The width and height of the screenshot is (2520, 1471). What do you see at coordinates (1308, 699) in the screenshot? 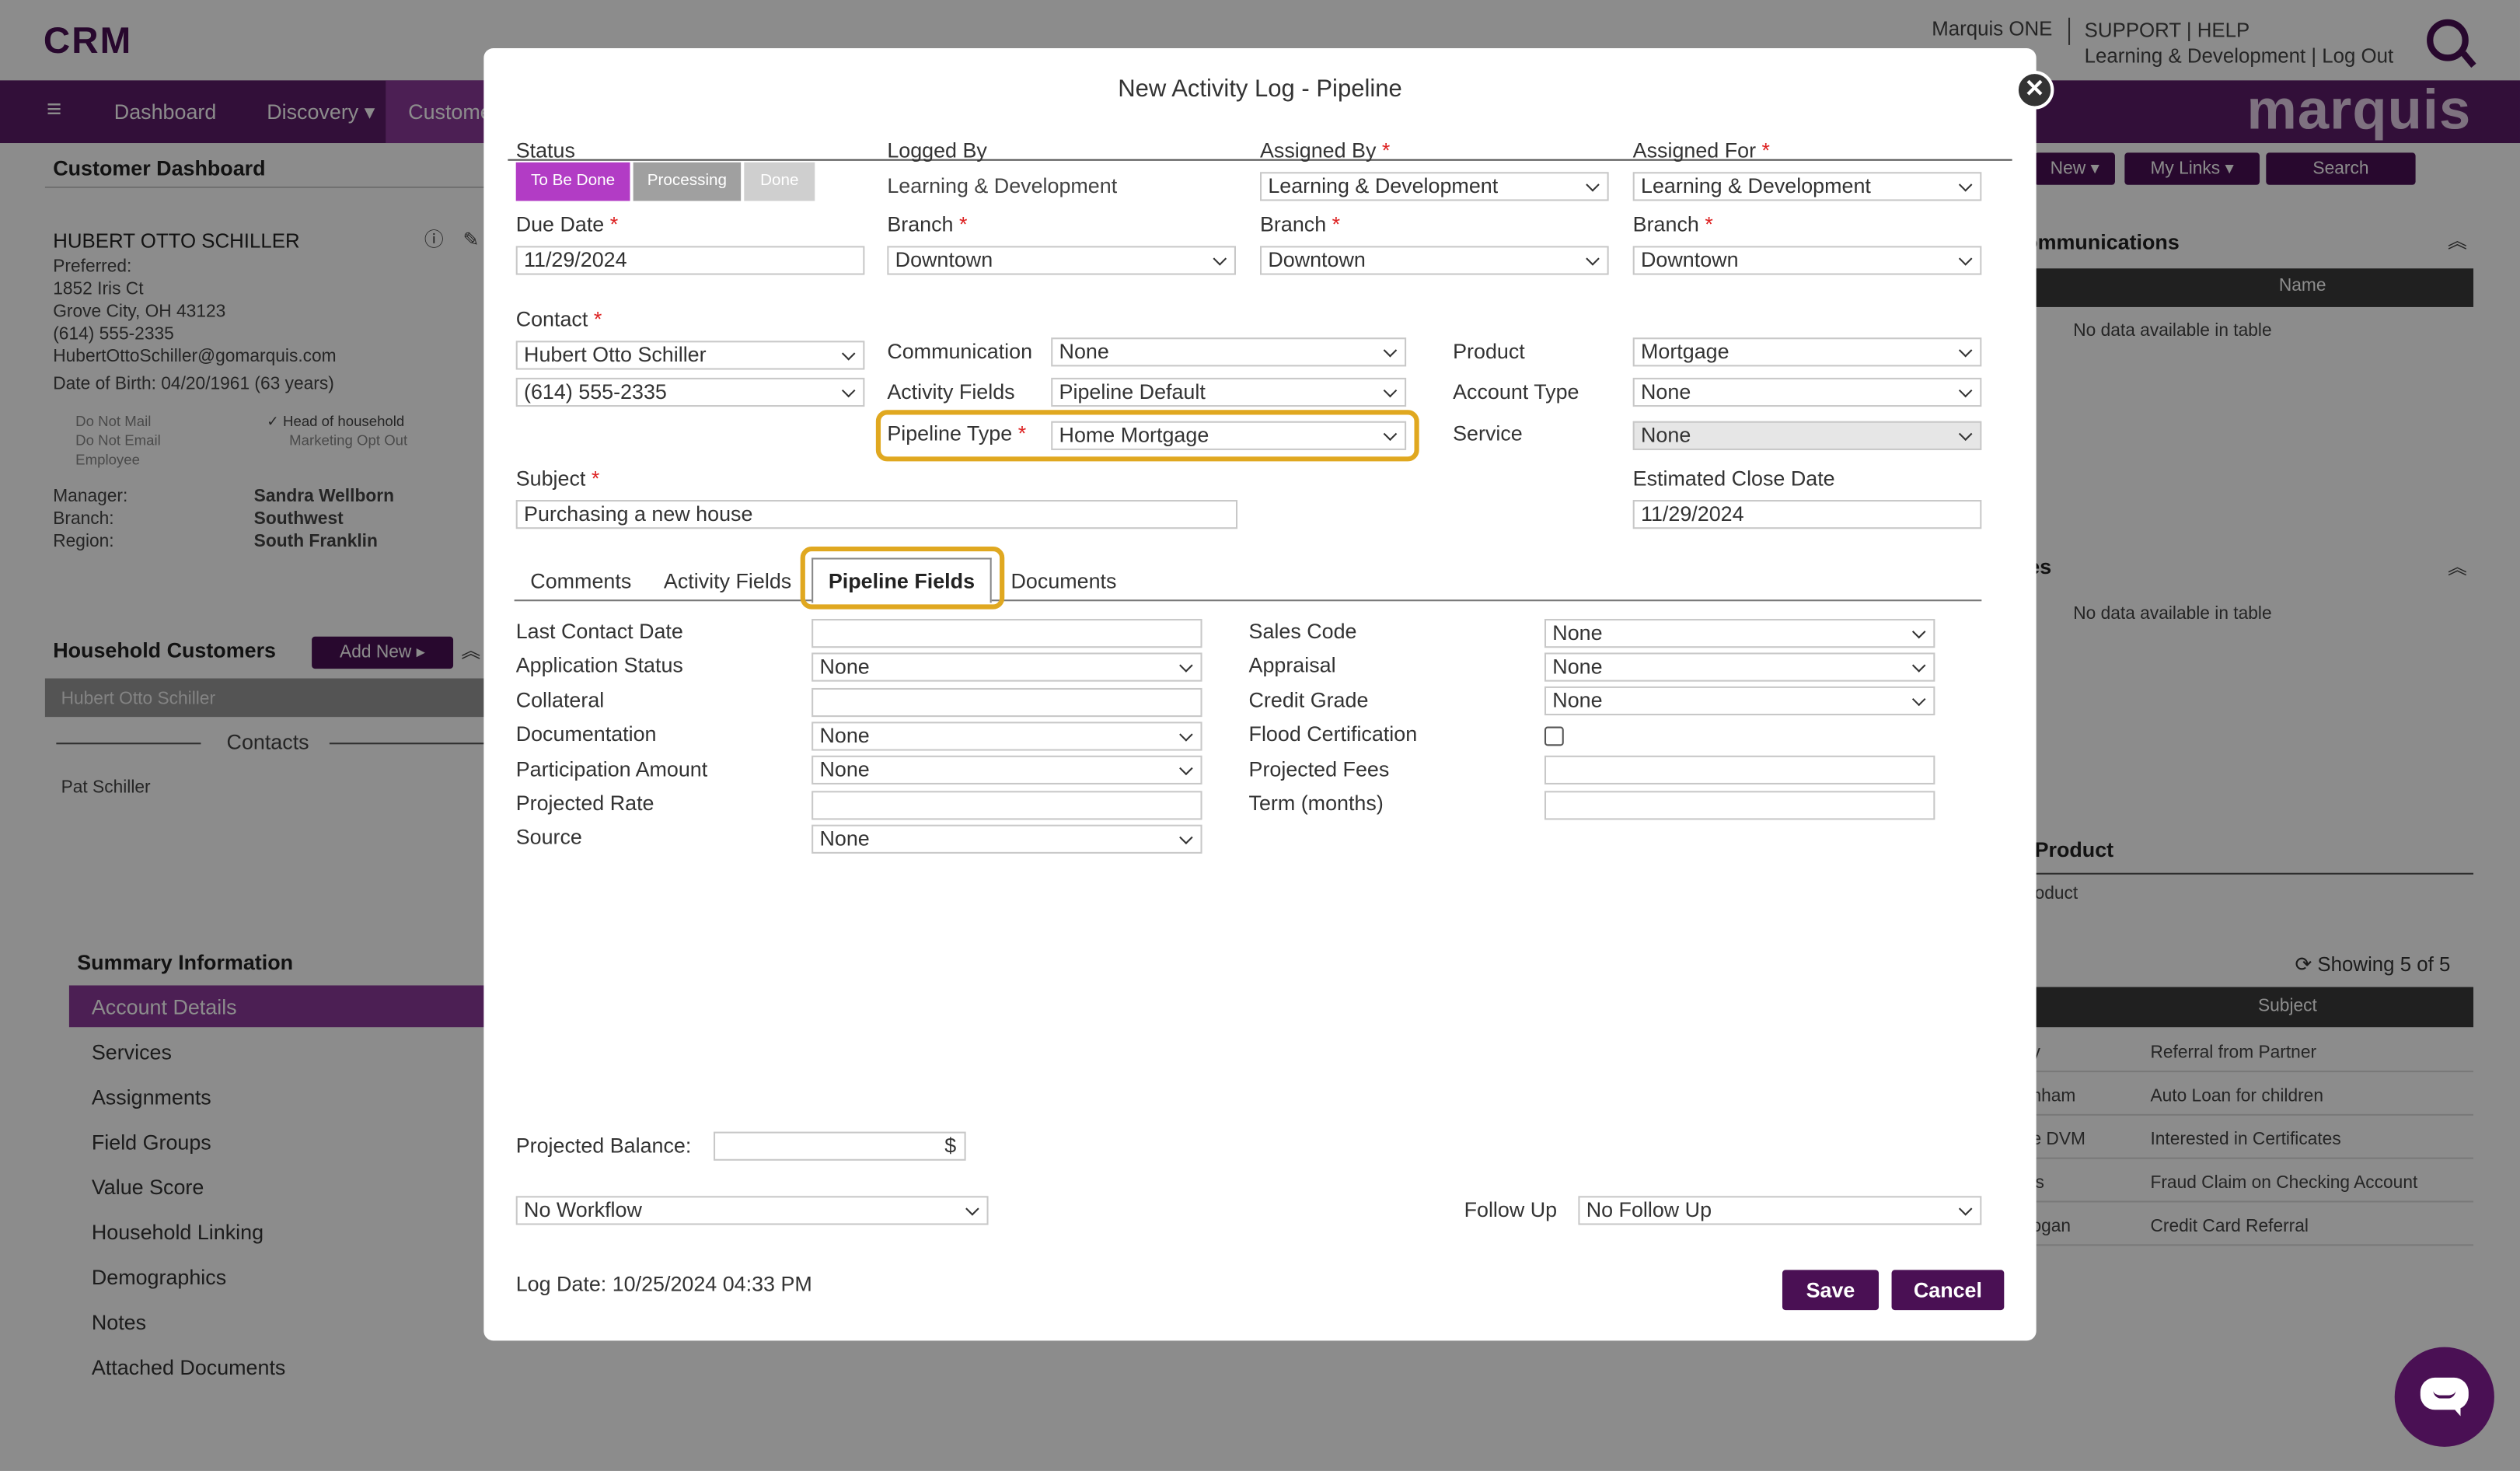
I see `credit-grade-label: Credit Grade` at bounding box center [1308, 699].